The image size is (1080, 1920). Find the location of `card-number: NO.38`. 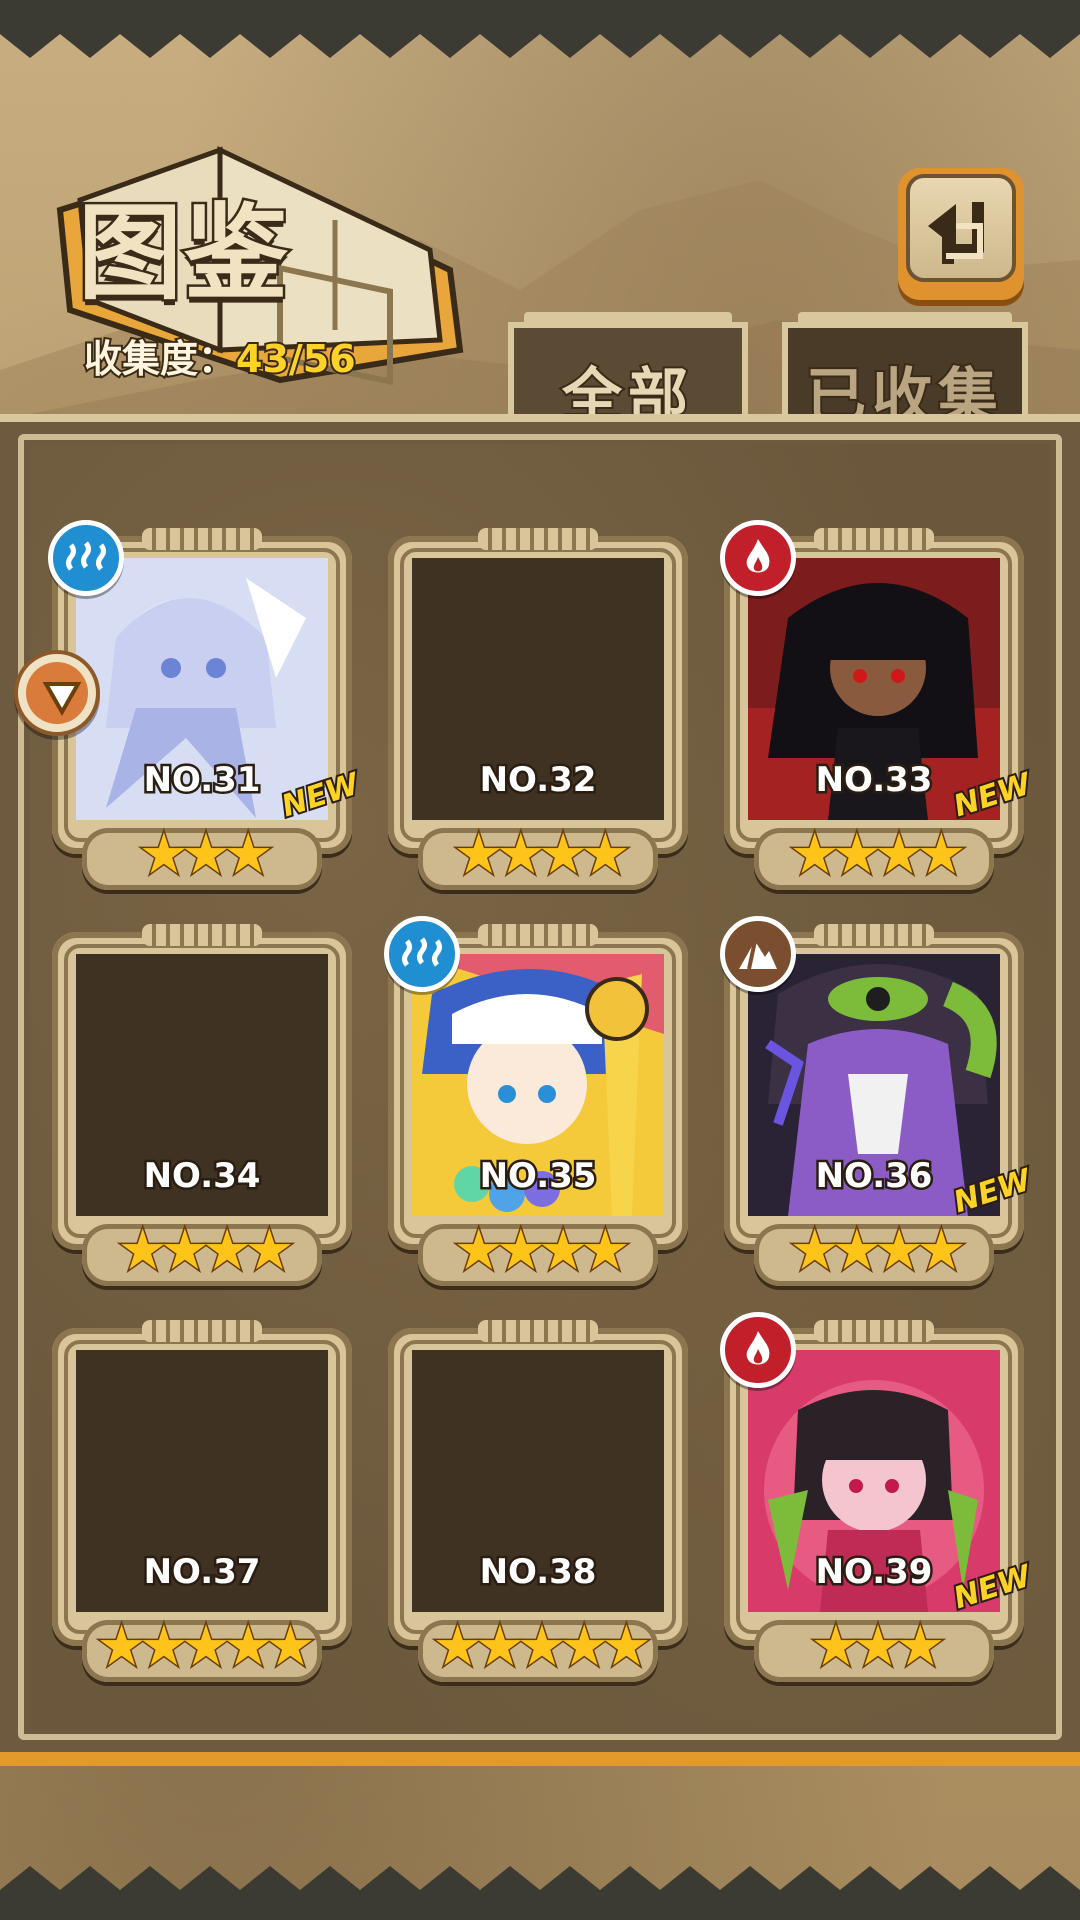

card-number: NO.38 is located at coordinates (538, 1572).